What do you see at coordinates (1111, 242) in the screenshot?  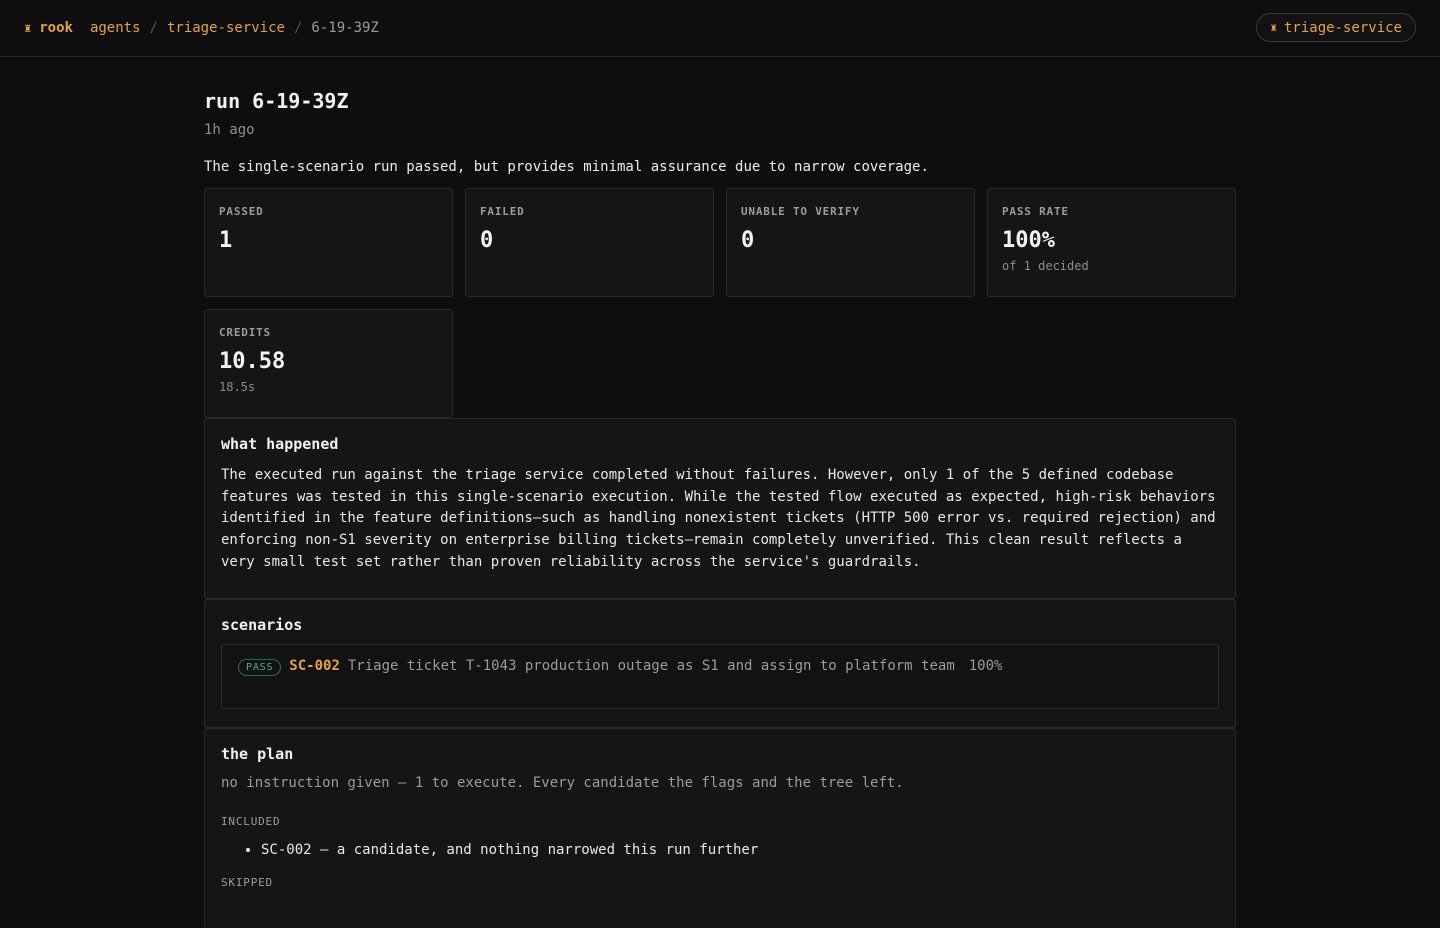 I see `stat-pass-rate: PASS RATE 100% of 1 decided` at bounding box center [1111, 242].